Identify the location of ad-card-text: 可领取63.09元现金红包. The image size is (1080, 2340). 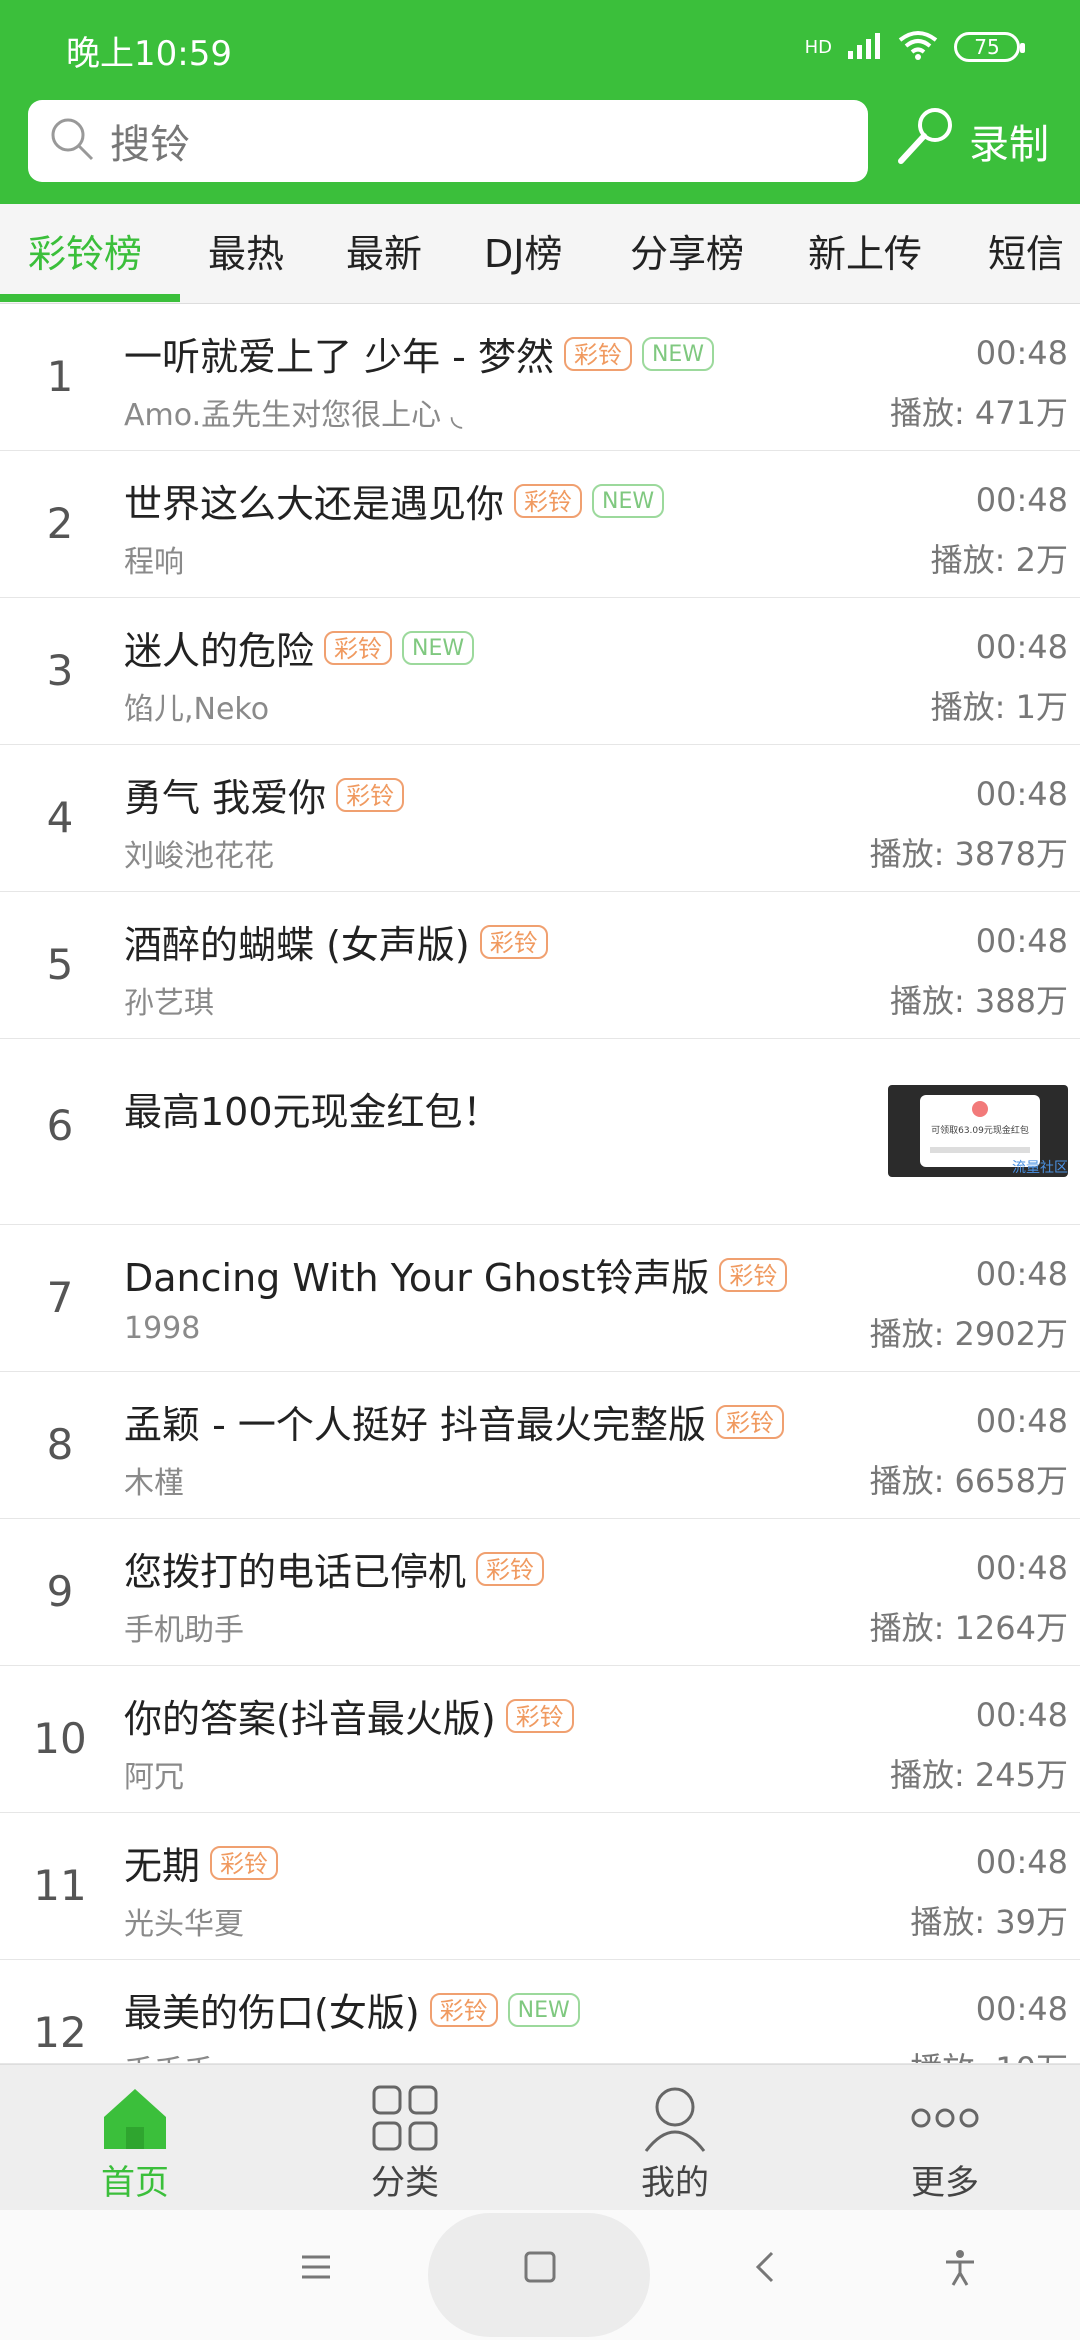
(980, 1131).